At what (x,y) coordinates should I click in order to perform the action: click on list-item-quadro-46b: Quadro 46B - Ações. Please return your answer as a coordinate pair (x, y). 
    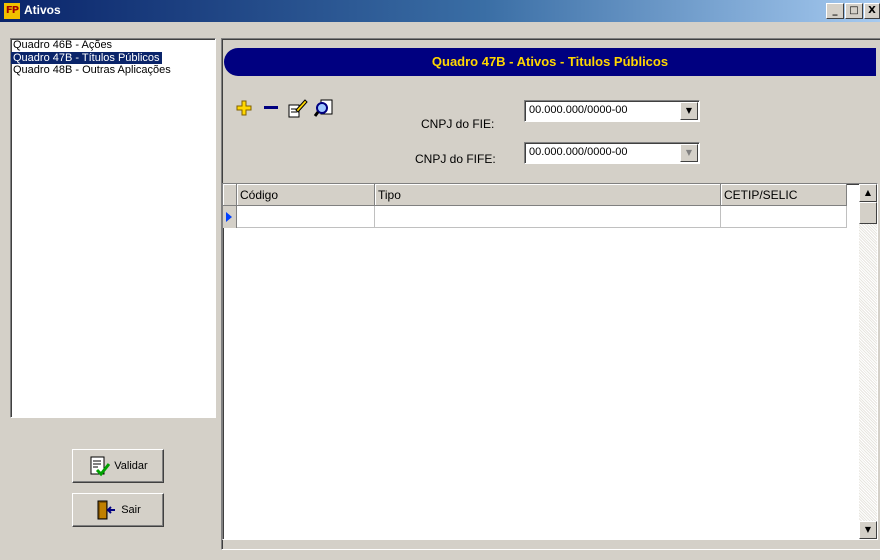
    Looking at the image, I should click on (113, 45).